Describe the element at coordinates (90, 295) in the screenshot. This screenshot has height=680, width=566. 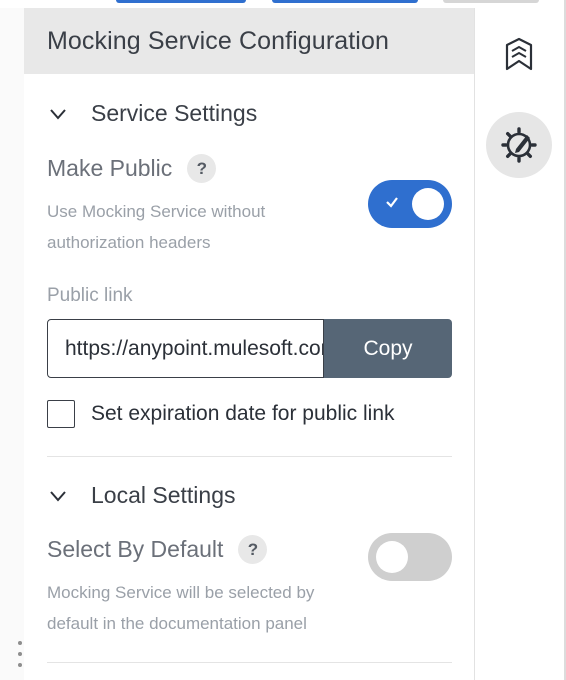
I see `public-link-label: Public link` at that location.